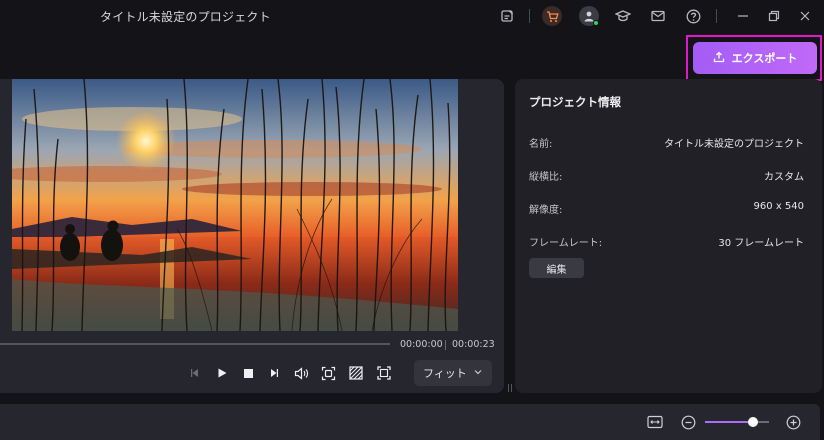  I want to click on zoom-out-icon, so click(688, 422).